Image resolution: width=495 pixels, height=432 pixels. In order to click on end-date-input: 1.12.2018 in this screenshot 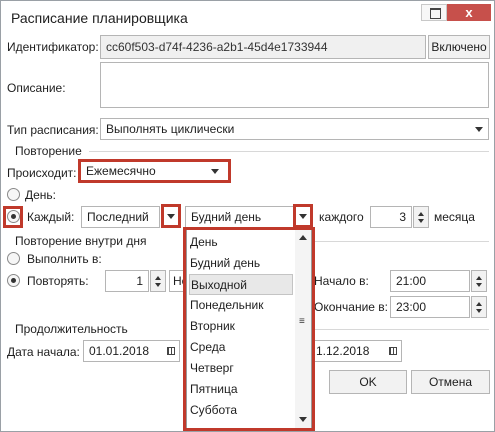, I will do `click(356, 351)`.